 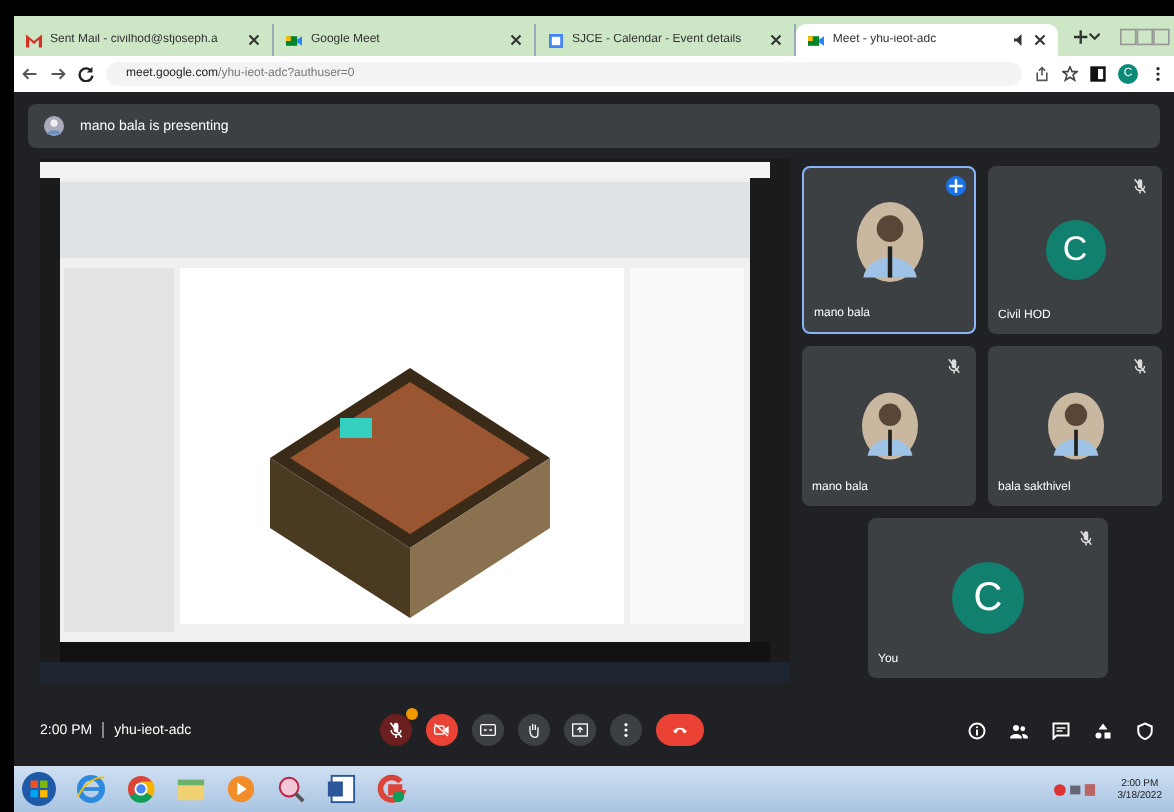 What do you see at coordinates (1103, 730) in the screenshot?
I see `shapes-icon` at bounding box center [1103, 730].